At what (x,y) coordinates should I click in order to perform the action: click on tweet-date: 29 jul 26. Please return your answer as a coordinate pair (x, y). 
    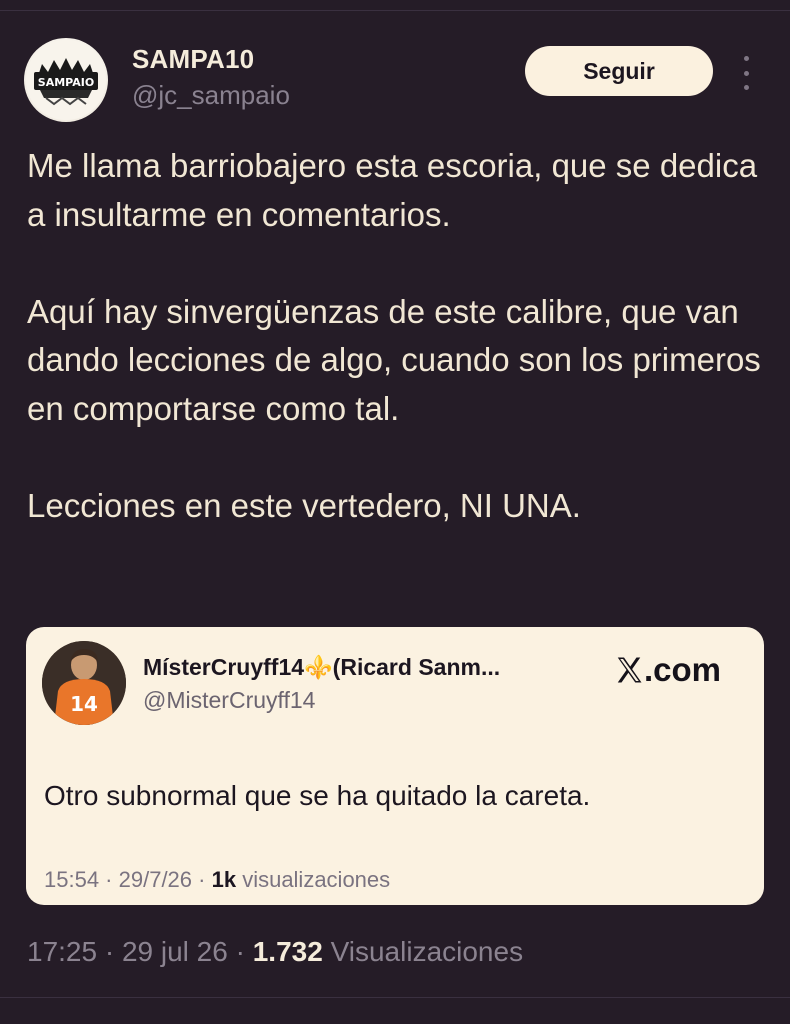
    Looking at the image, I should click on (175, 951).